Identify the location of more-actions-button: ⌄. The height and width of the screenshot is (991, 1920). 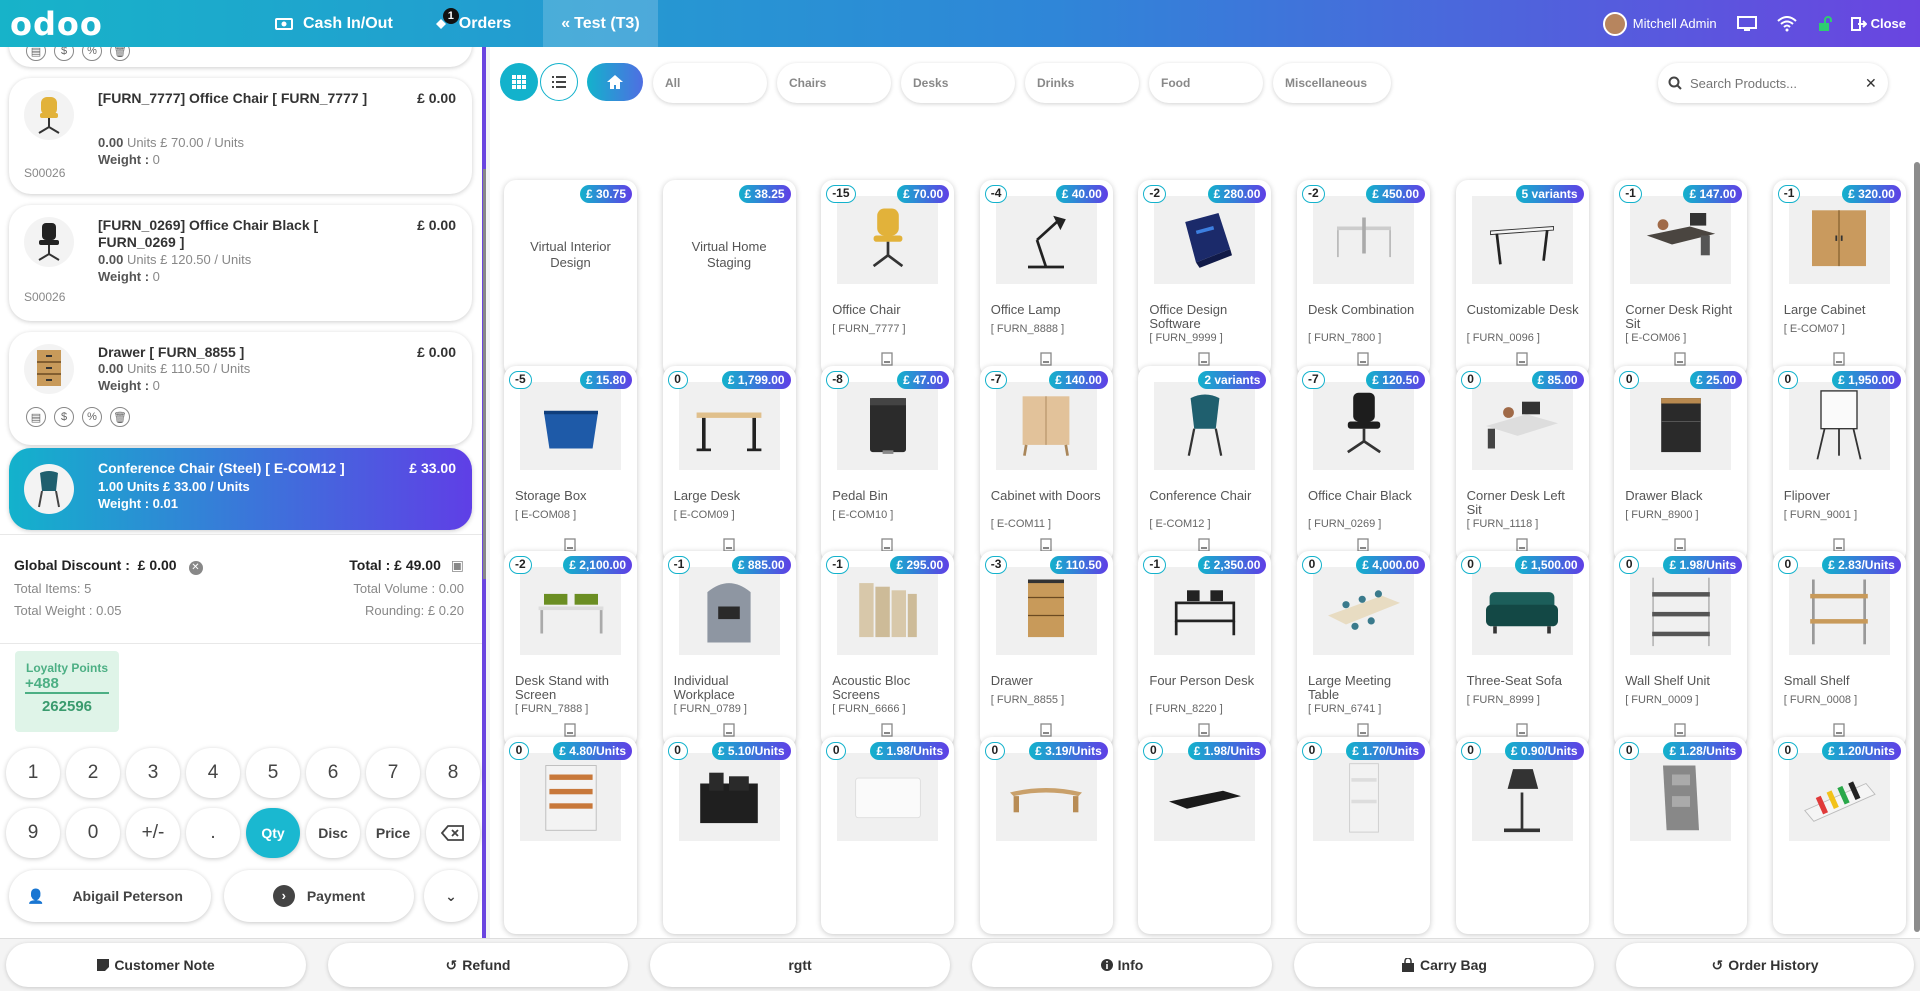
(451, 896).